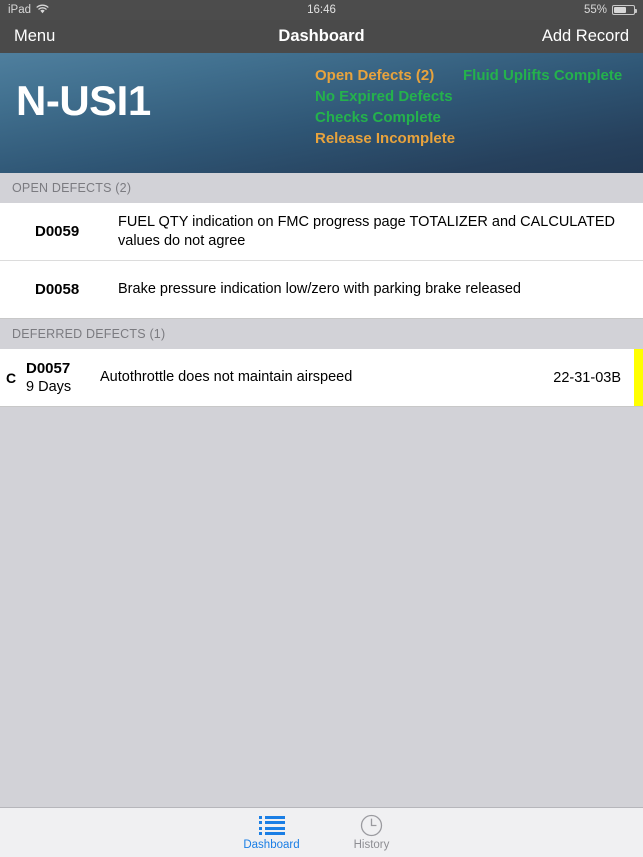  I want to click on defect-category: C, so click(11, 377).